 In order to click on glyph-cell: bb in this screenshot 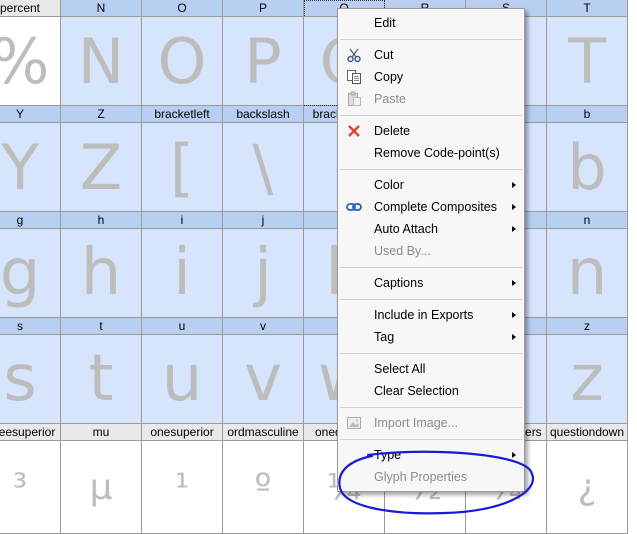, I will do `click(587, 159)`.